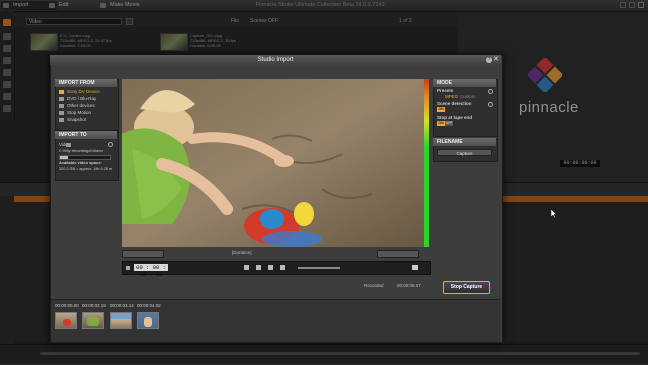 Image resolution: width=648 pixels, height=365 pixels. I want to click on camera-icon, so click(61, 119).